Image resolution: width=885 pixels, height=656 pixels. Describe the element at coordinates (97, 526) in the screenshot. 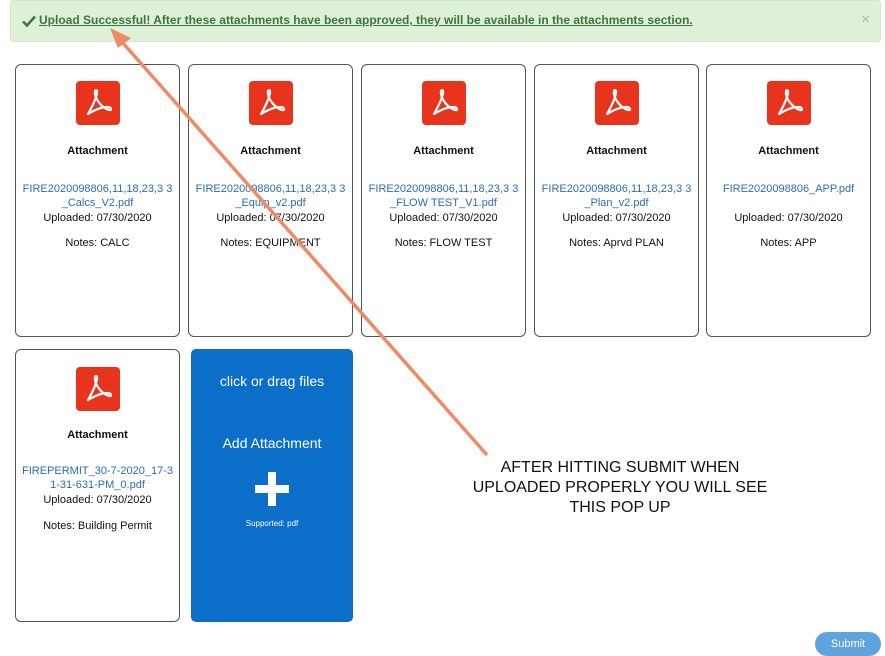

I see `attachment-notes: Notes: Building Permit` at that location.